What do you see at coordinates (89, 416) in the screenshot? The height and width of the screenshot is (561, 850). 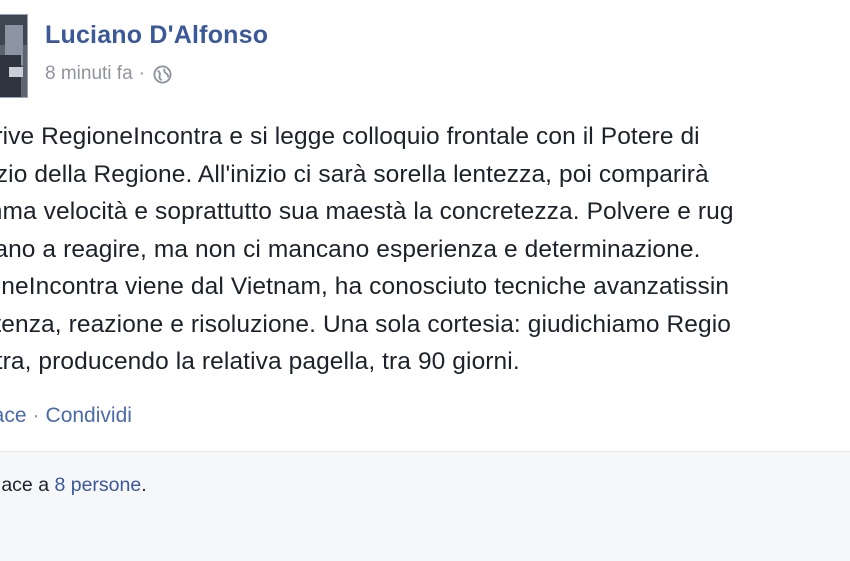 I see `share-button: Condividi` at bounding box center [89, 416].